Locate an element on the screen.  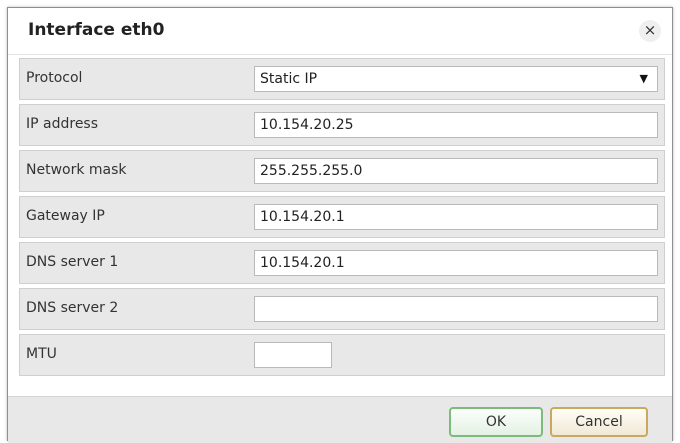
gateway-ip-input is located at coordinates (456, 217).